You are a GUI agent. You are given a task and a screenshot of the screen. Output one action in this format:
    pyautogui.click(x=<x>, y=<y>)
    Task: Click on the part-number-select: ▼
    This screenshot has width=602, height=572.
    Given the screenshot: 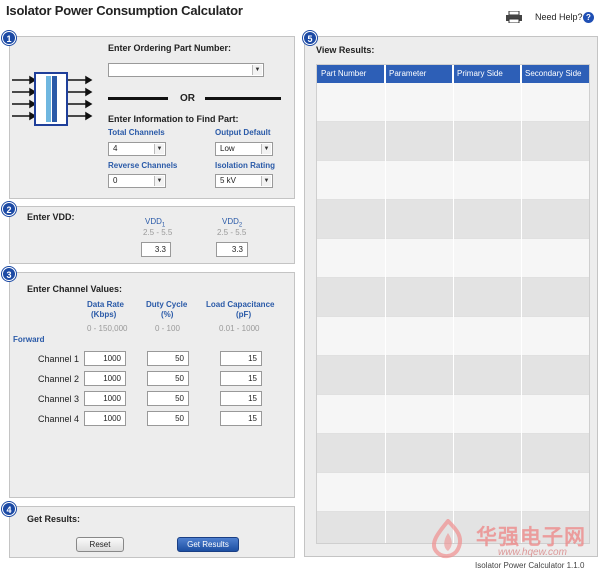 What is the action you would take?
    pyautogui.click(x=186, y=70)
    